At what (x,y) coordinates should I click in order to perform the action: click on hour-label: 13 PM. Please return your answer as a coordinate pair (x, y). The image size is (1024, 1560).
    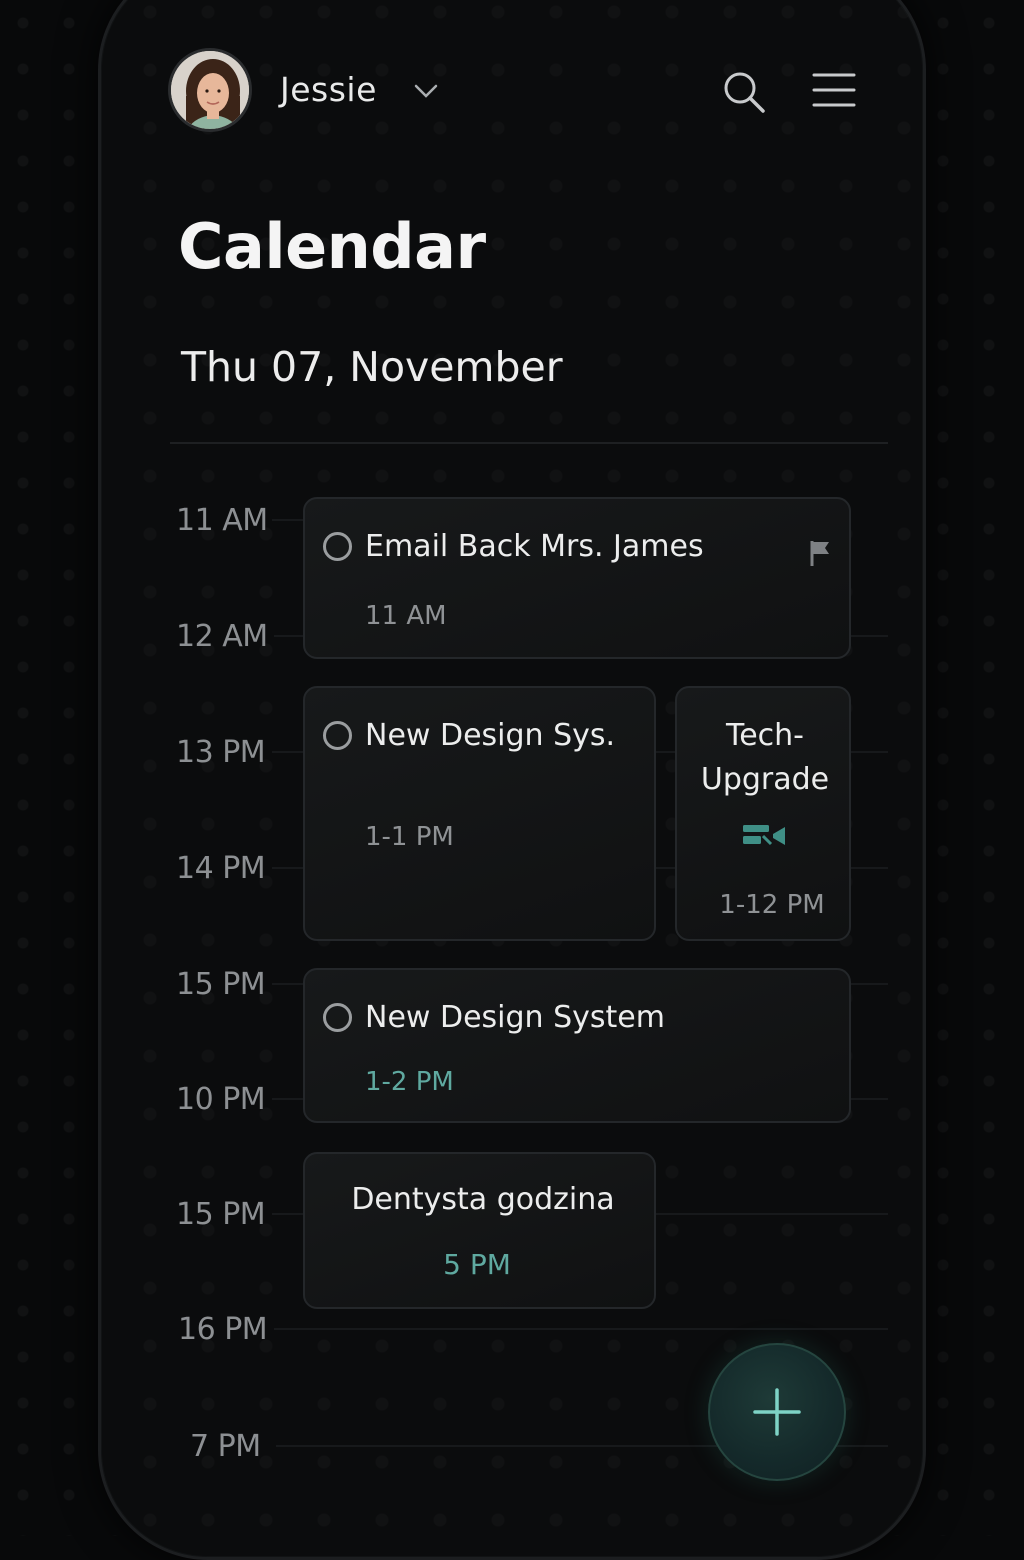
    Looking at the image, I should click on (221, 752).